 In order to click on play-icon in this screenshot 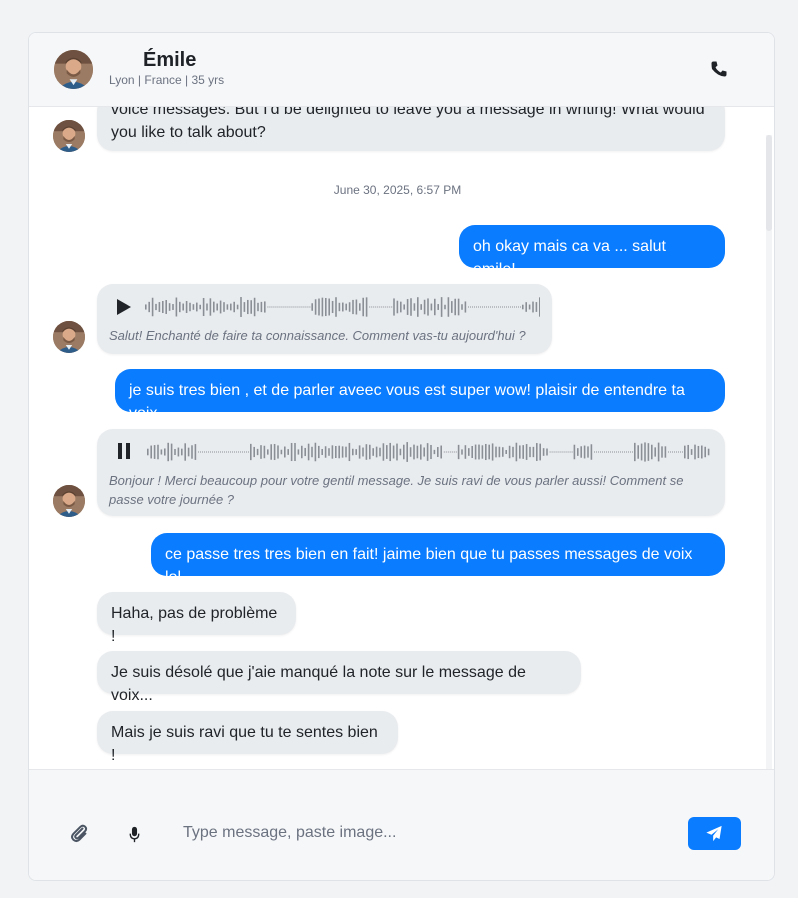, I will do `click(124, 307)`.